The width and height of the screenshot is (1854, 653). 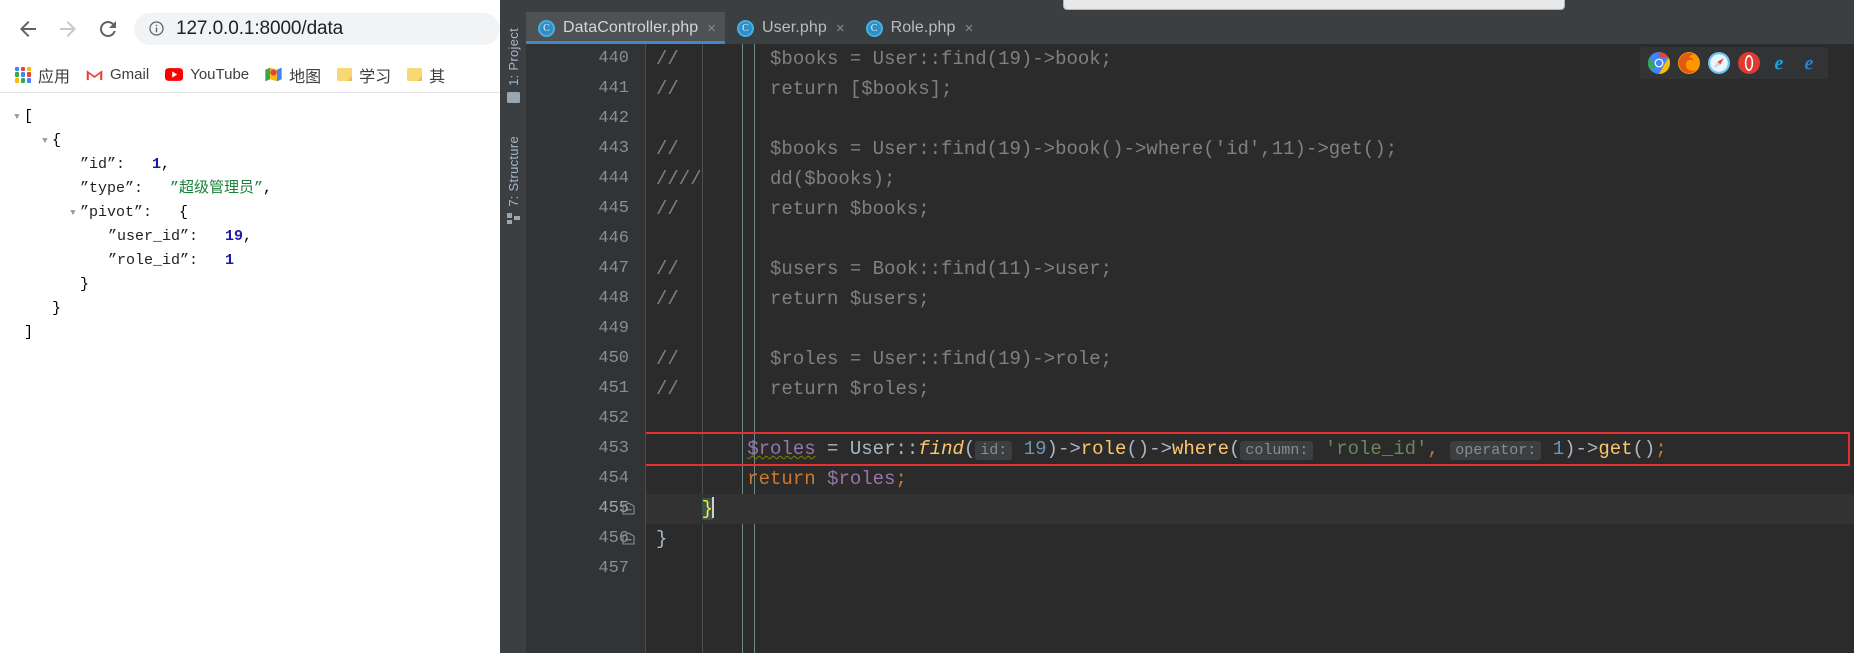 I want to click on json-token: ”user_id”:, so click(x=153, y=236).